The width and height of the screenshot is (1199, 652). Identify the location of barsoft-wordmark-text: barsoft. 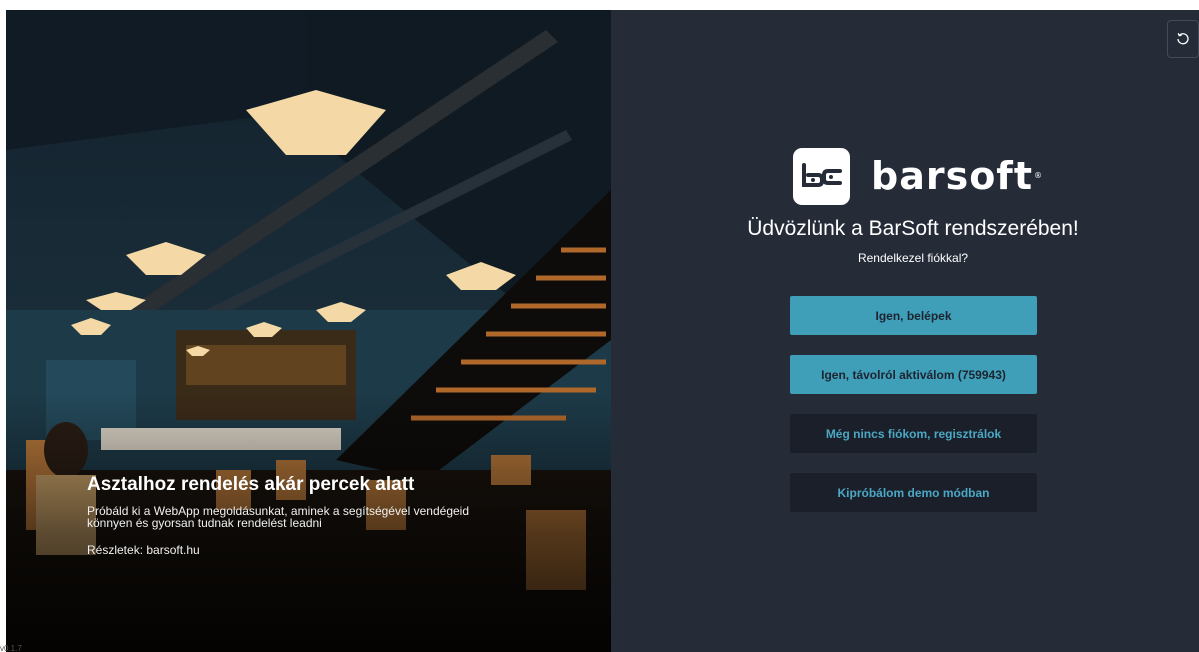
(952, 176).